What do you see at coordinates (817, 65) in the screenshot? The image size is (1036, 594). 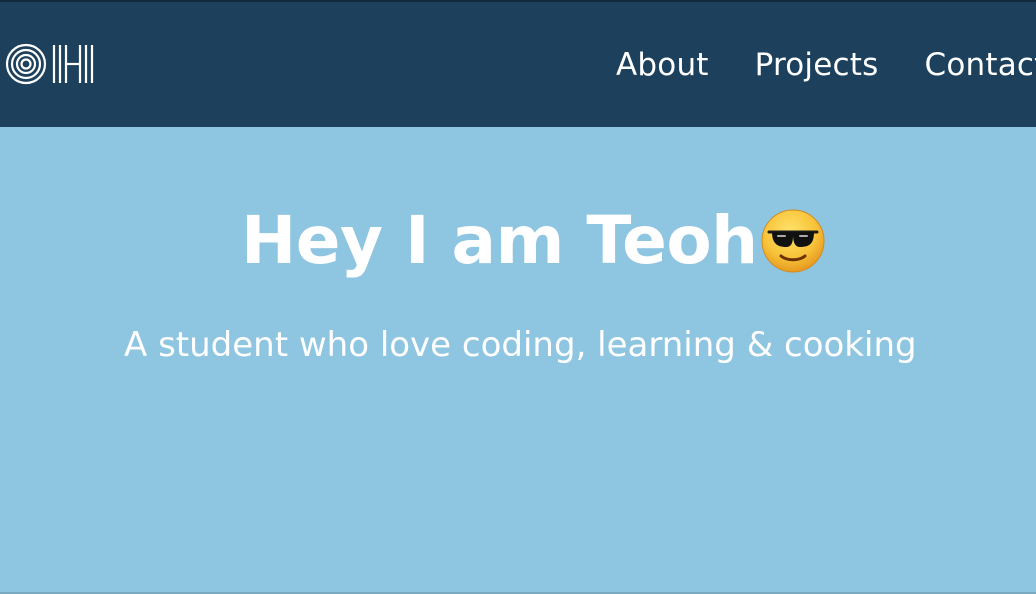 I see `nav-projects-link: Projects` at bounding box center [817, 65].